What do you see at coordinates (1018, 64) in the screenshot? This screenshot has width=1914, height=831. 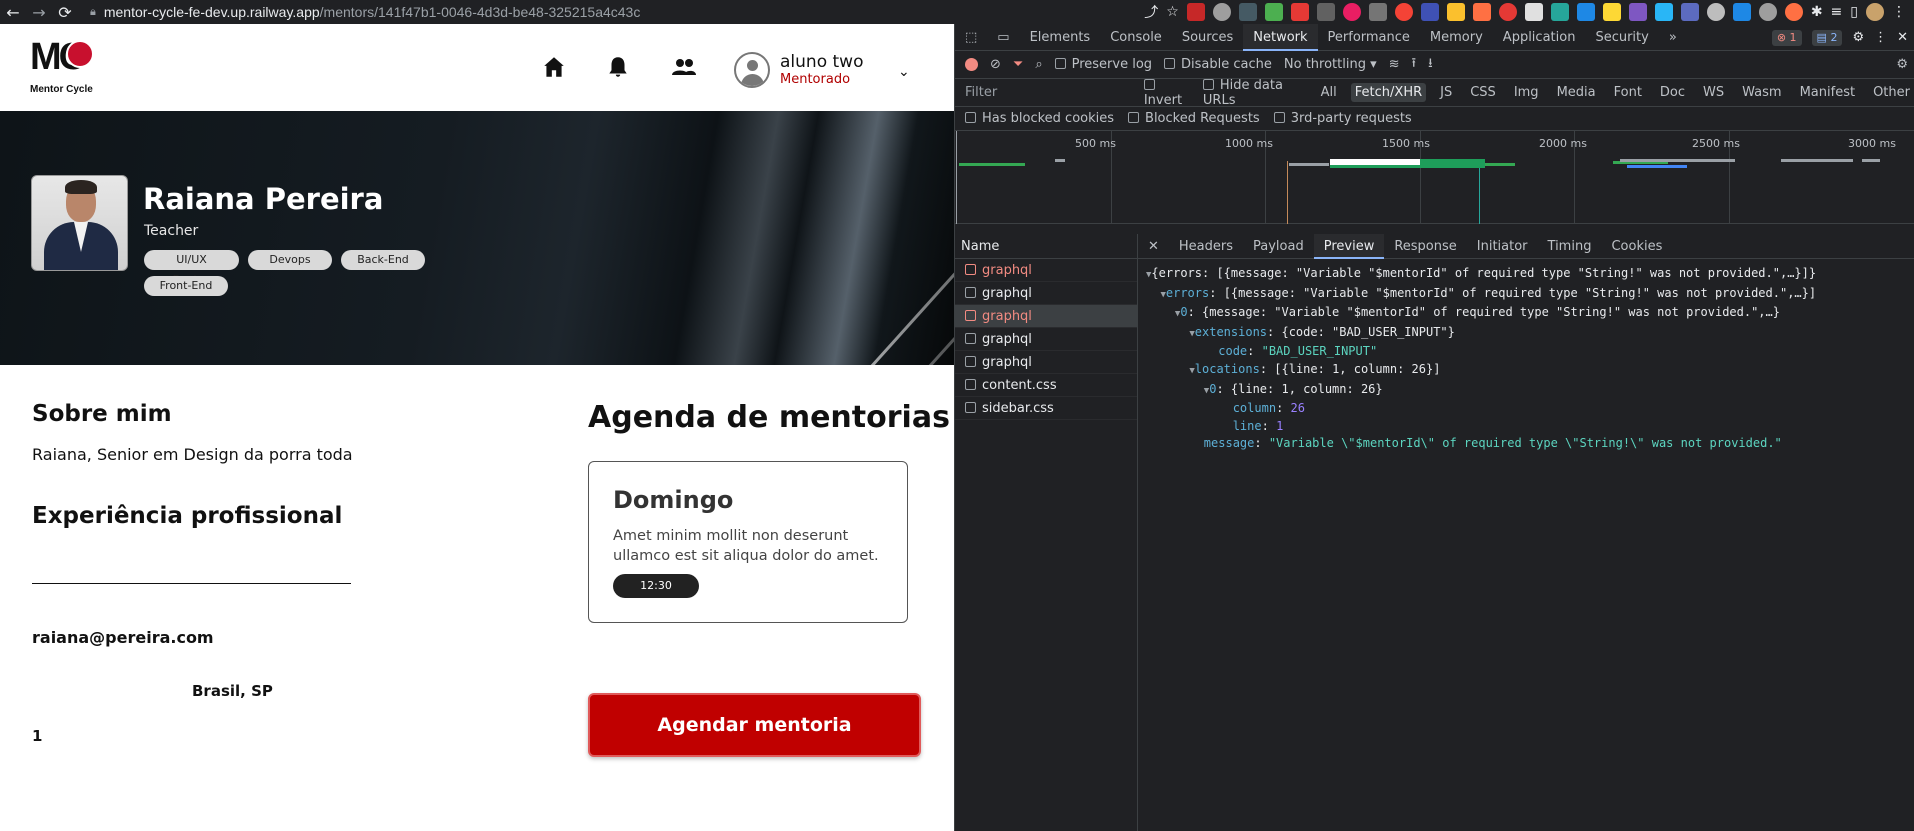 I see `filter-icon: ⏷` at bounding box center [1018, 64].